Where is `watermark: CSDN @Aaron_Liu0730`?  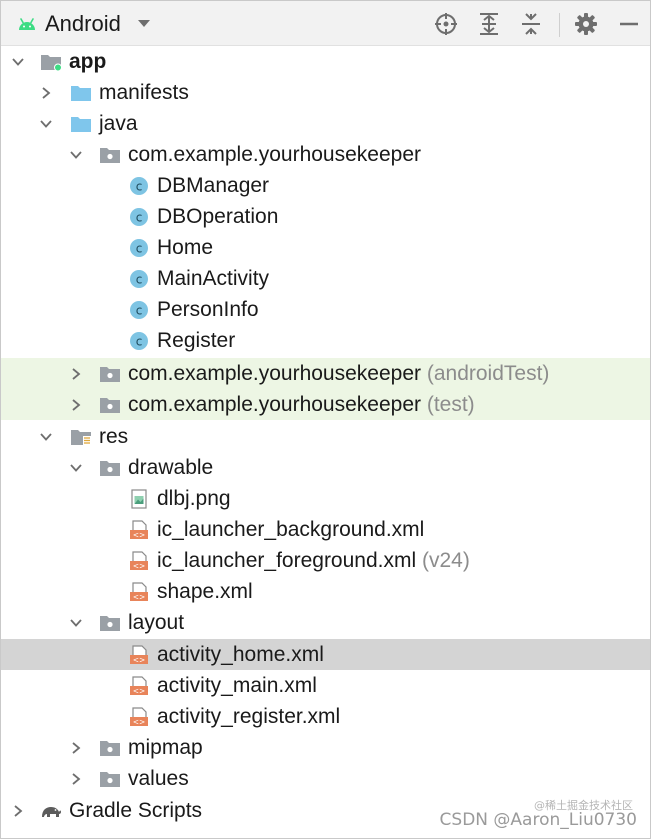 watermark: CSDN @Aaron_Liu0730 is located at coordinates (538, 820).